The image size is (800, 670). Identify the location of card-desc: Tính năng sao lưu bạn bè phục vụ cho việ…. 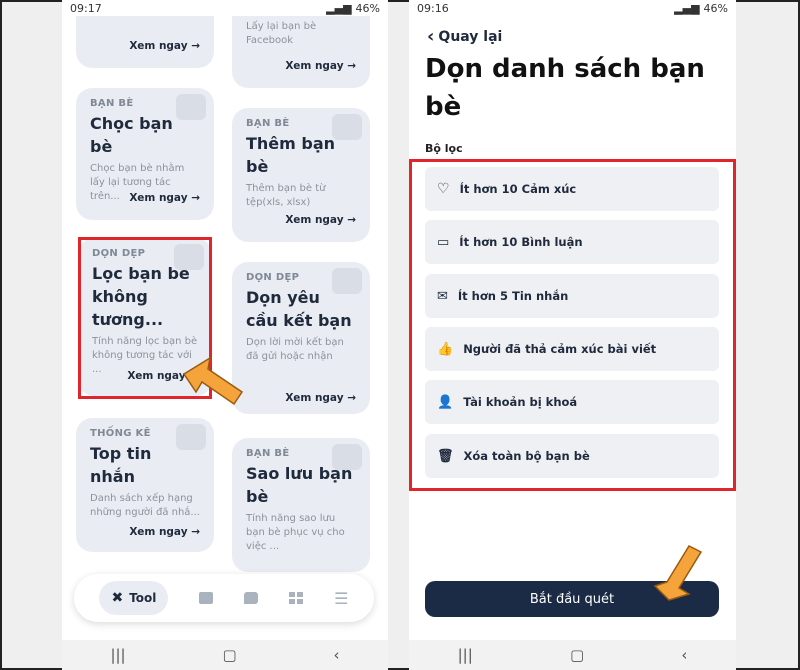
(295, 532).